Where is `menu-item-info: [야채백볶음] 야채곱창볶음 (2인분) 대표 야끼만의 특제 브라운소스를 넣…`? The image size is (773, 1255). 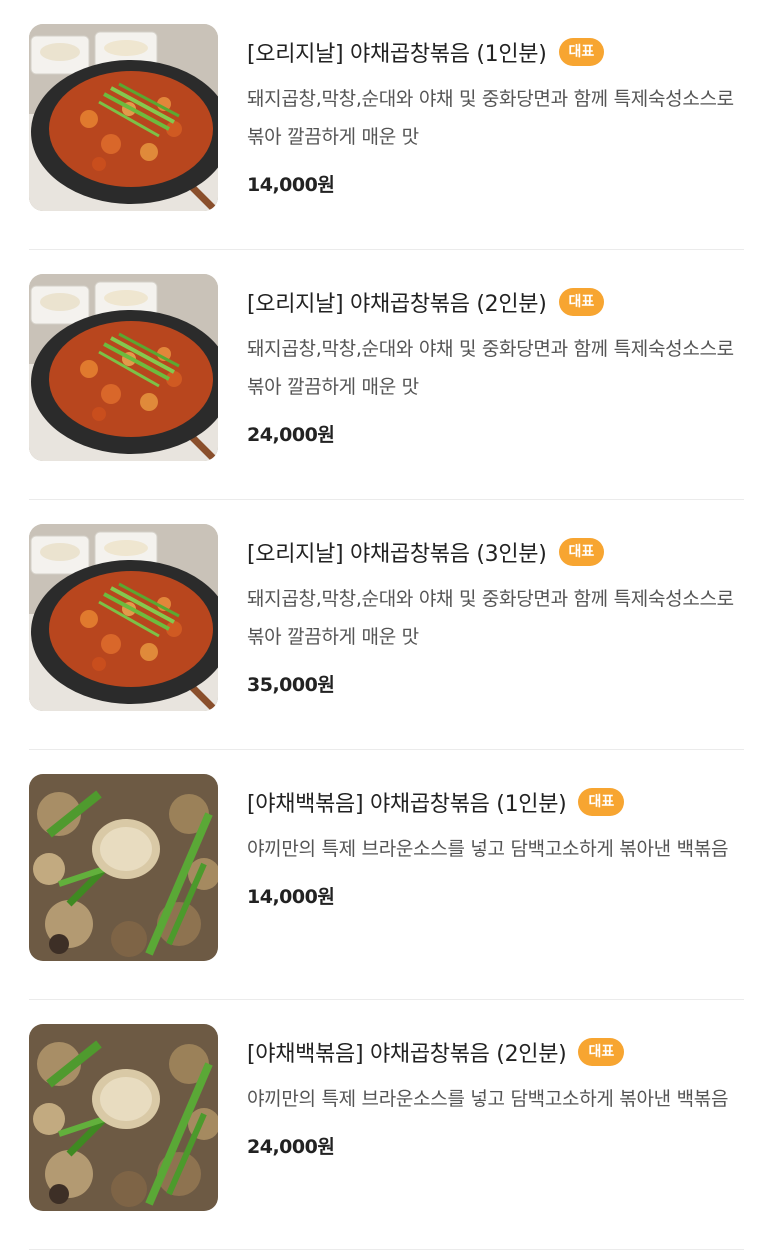 menu-item-info: [야채백볶음] 야채곱창볶음 (2인분) 대표 야끼만의 특제 브라운소스를 넣… is located at coordinates (495, 1096).